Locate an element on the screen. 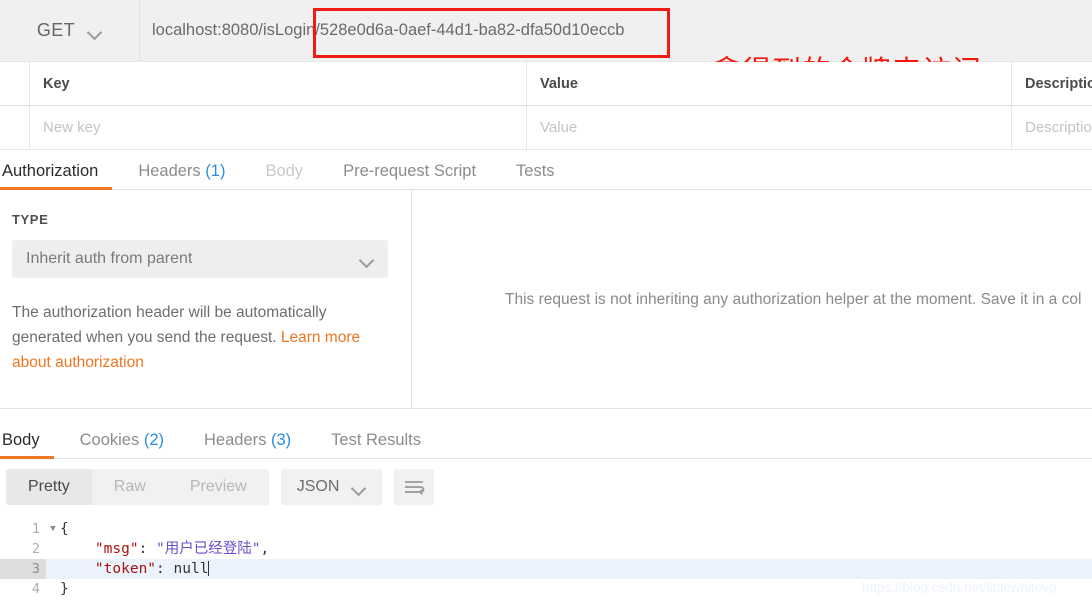 The height and width of the screenshot is (610, 1092). tab-tests-label: Tests is located at coordinates (535, 170).